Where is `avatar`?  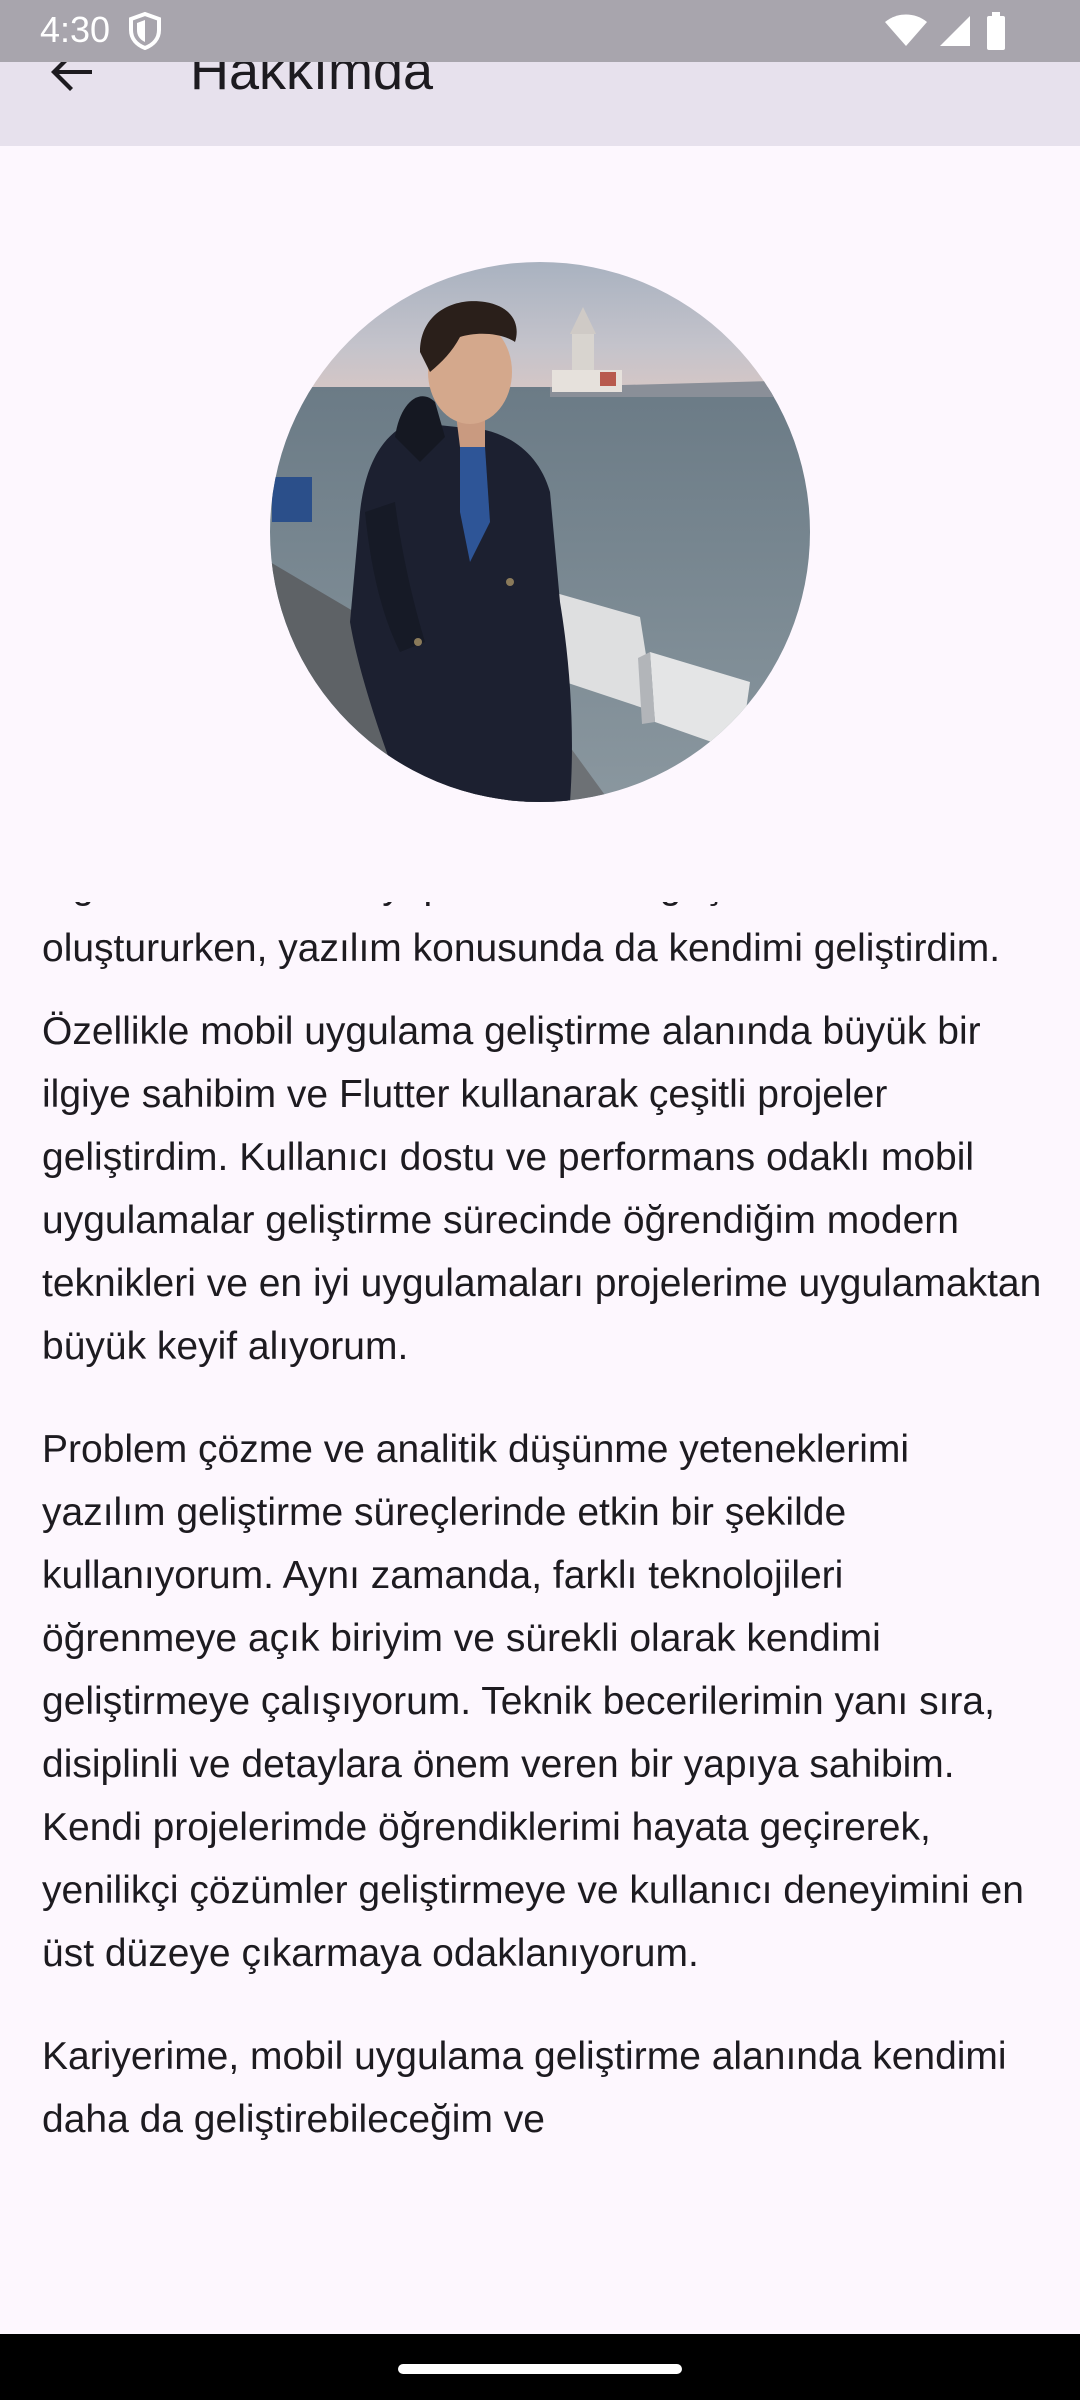 avatar is located at coordinates (540, 532).